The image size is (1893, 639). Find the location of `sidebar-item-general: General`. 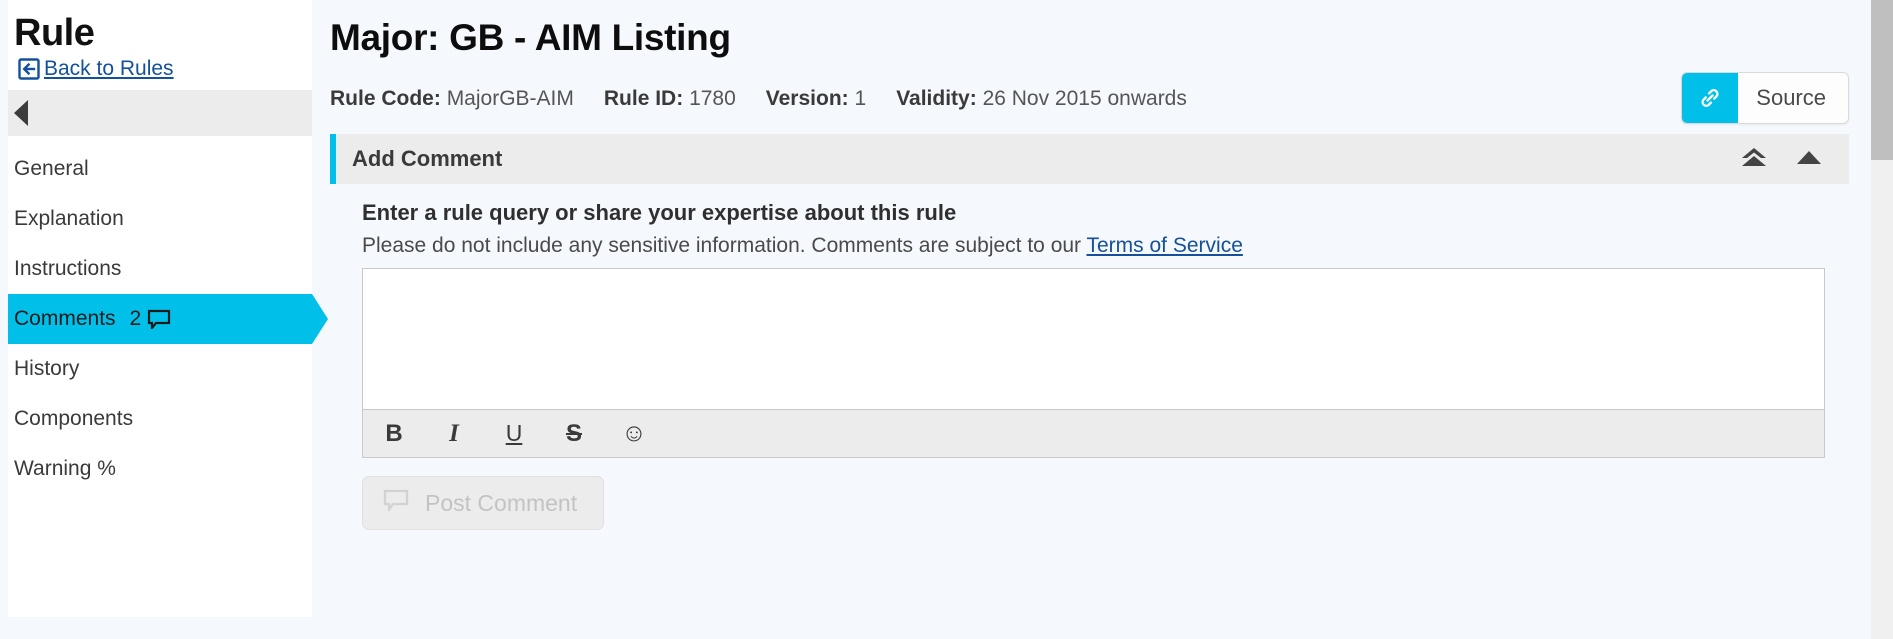

sidebar-item-general: General is located at coordinates (156, 169).